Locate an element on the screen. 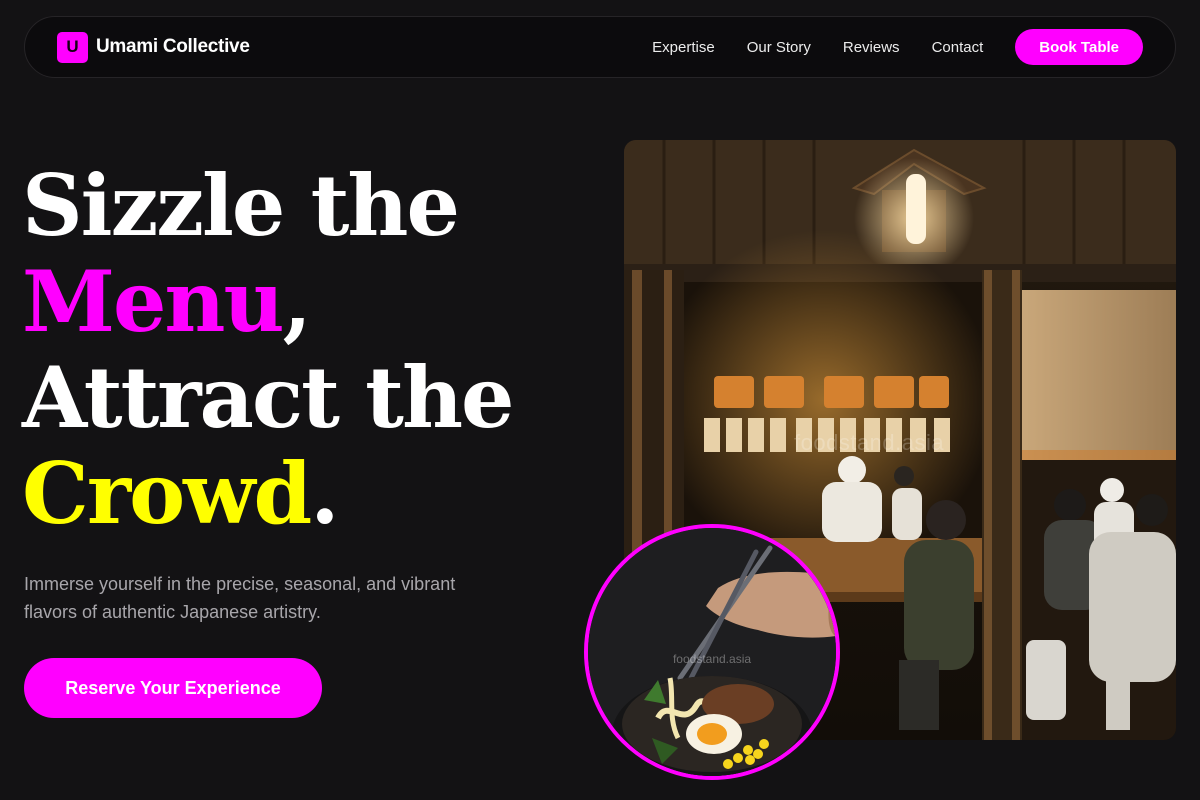 Image resolution: width=1200 pixels, height=800 pixels. brand-name: Umami Collective is located at coordinates (173, 46).